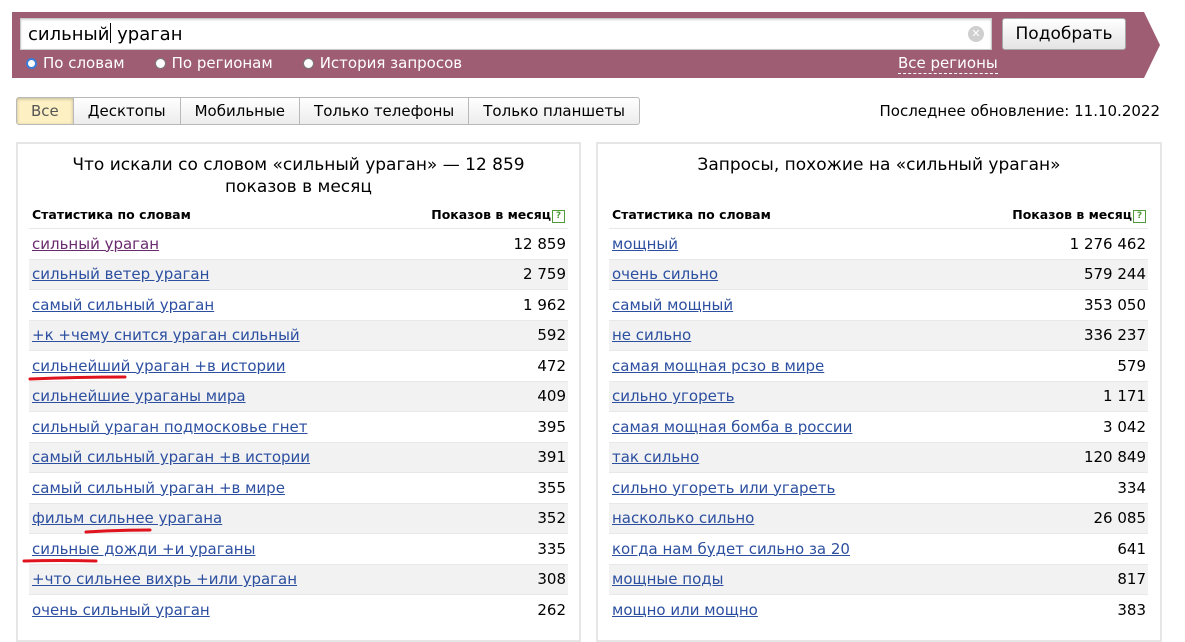 The height and width of the screenshot is (642, 1185). I want to click on mode-label: История запросов, so click(391, 63).